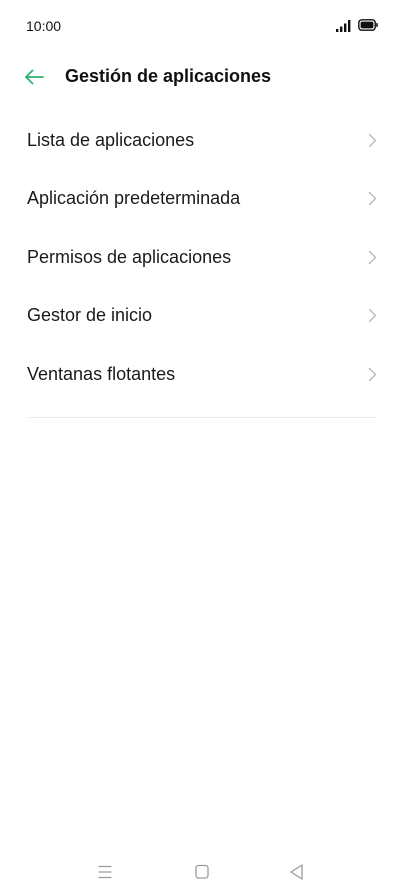  What do you see at coordinates (201, 375) in the screenshot?
I see `menu-item-floating-windows: Ventanas flotantes` at bounding box center [201, 375].